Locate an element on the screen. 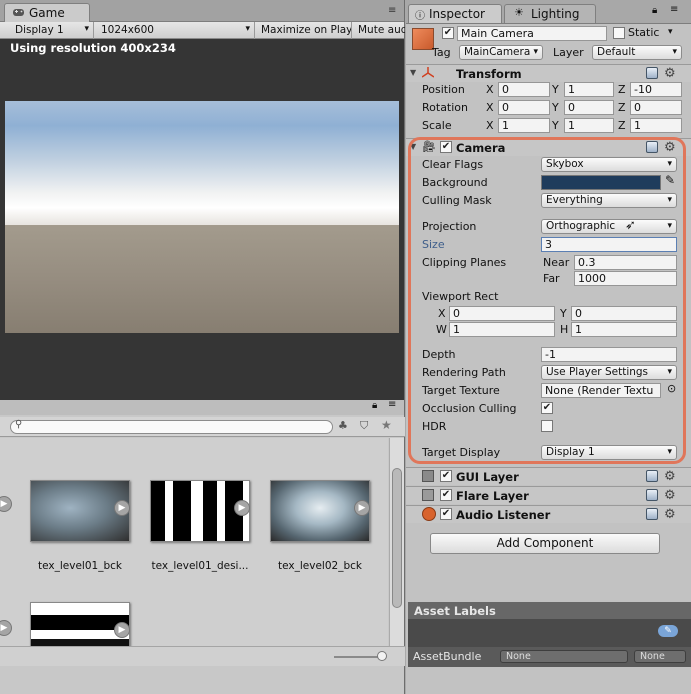  flare-layer-icon is located at coordinates (428, 495).